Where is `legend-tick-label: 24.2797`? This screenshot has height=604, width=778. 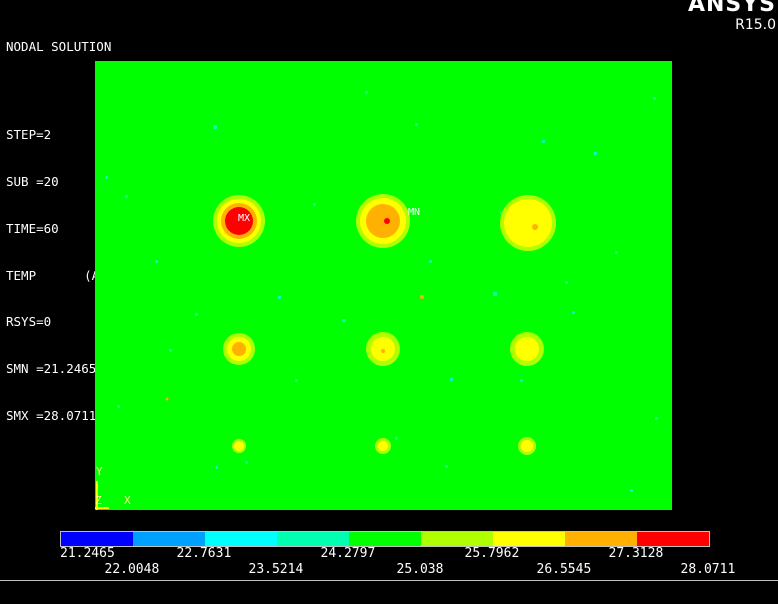
legend-tick-label: 24.2797 is located at coordinates (348, 553).